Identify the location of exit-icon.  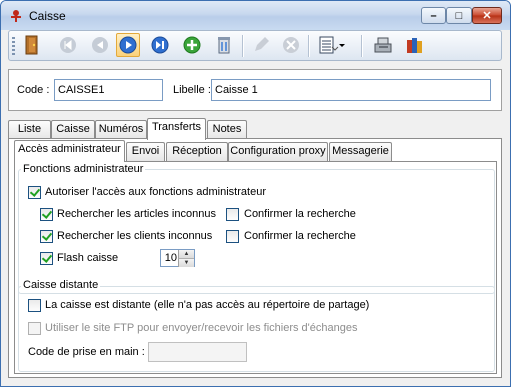
(31, 45).